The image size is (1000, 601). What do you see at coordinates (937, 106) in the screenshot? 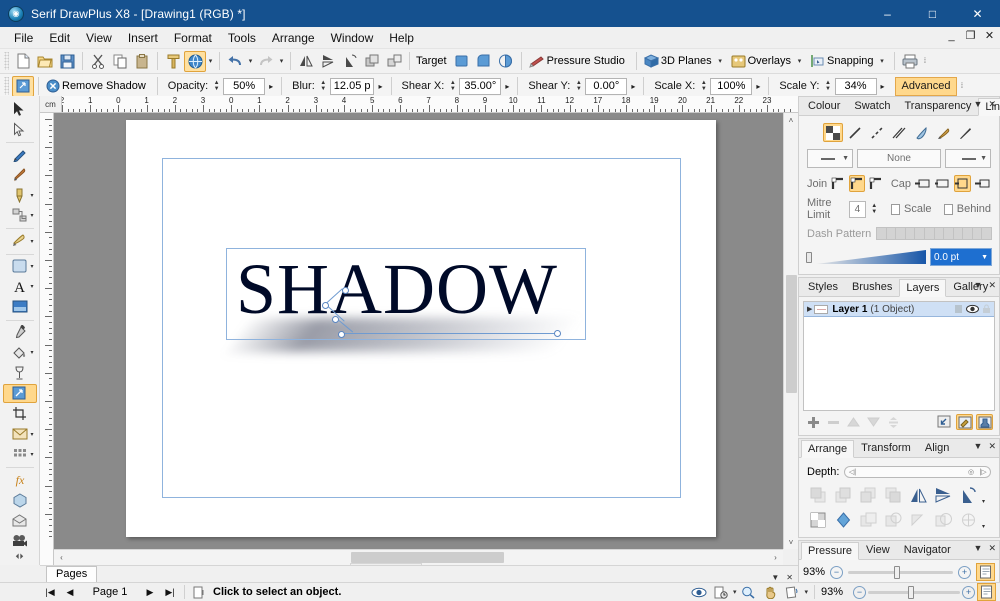
I see `tab-transparency: Transparency` at bounding box center [937, 106].